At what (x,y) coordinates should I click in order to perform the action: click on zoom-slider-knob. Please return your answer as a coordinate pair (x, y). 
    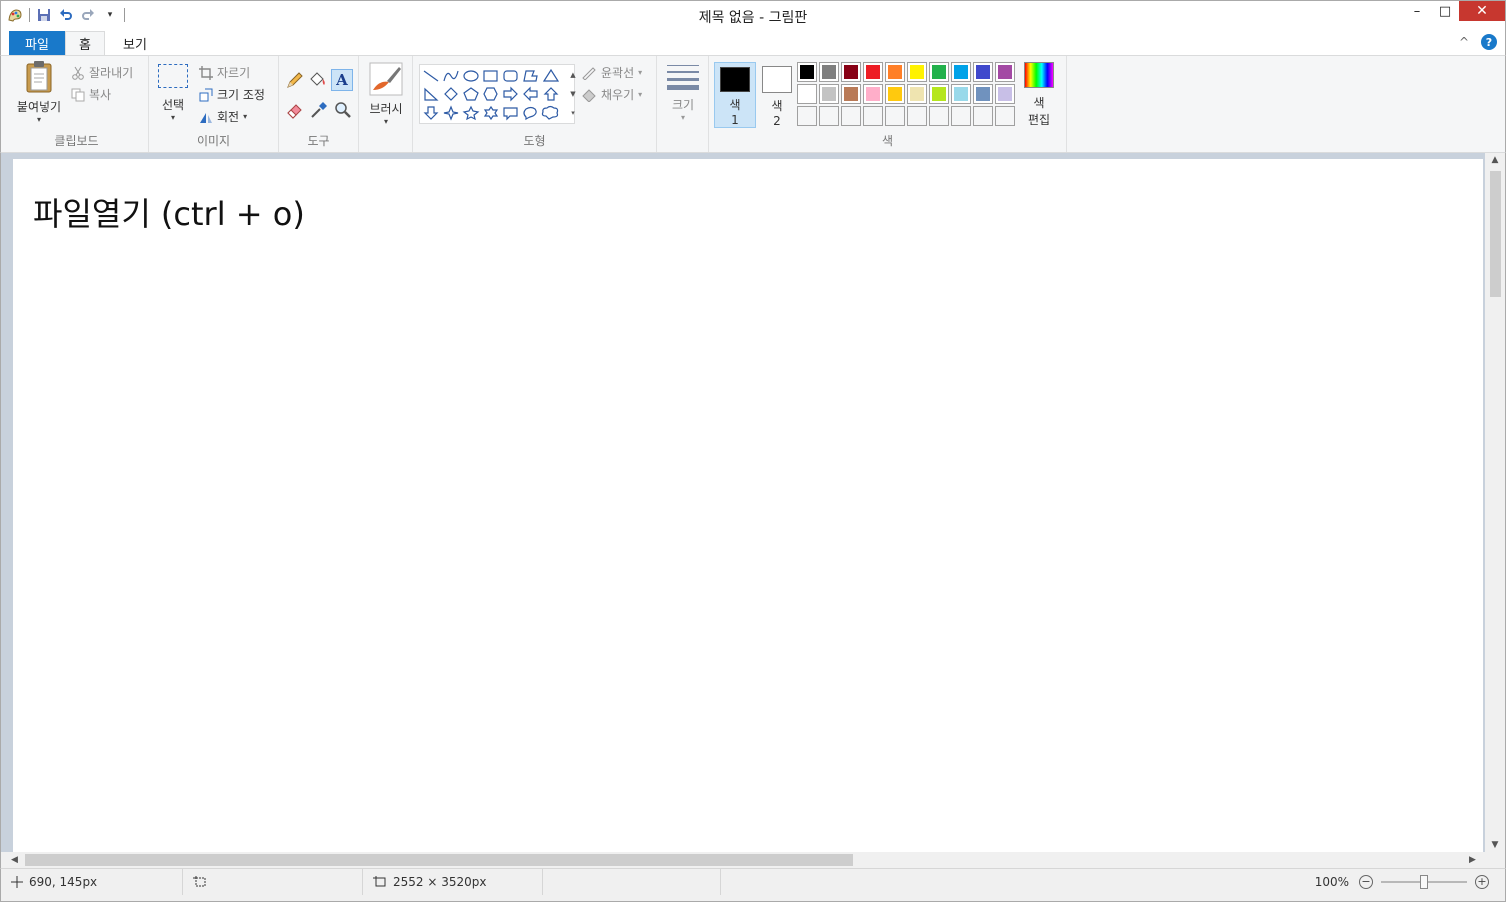
    Looking at the image, I should click on (1424, 882).